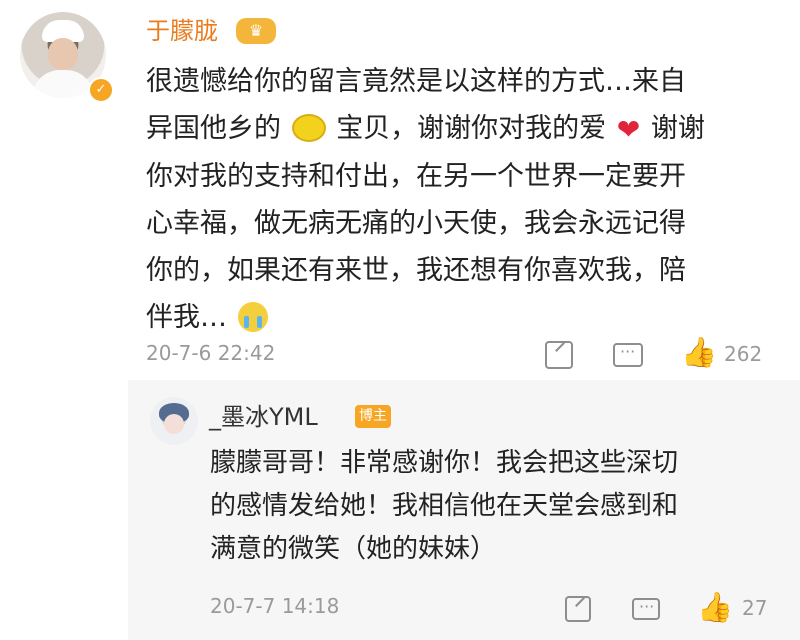 This screenshot has height=640, width=800. What do you see at coordinates (63, 54) in the screenshot?
I see `avatar-face-shape` at bounding box center [63, 54].